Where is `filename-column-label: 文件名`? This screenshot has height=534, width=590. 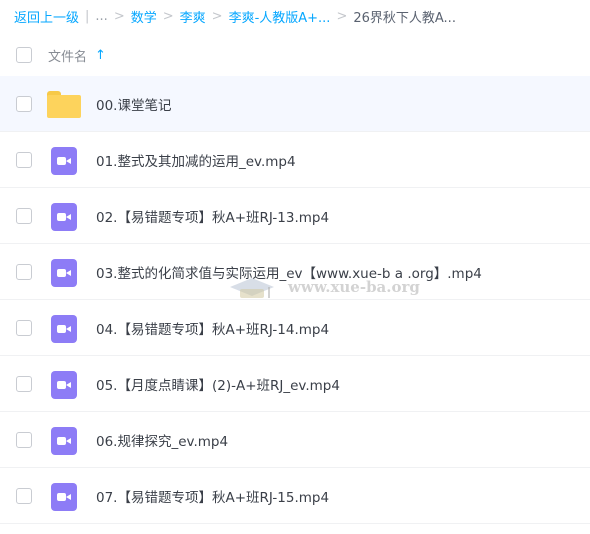
filename-column-label: 文件名 is located at coordinates (68, 57).